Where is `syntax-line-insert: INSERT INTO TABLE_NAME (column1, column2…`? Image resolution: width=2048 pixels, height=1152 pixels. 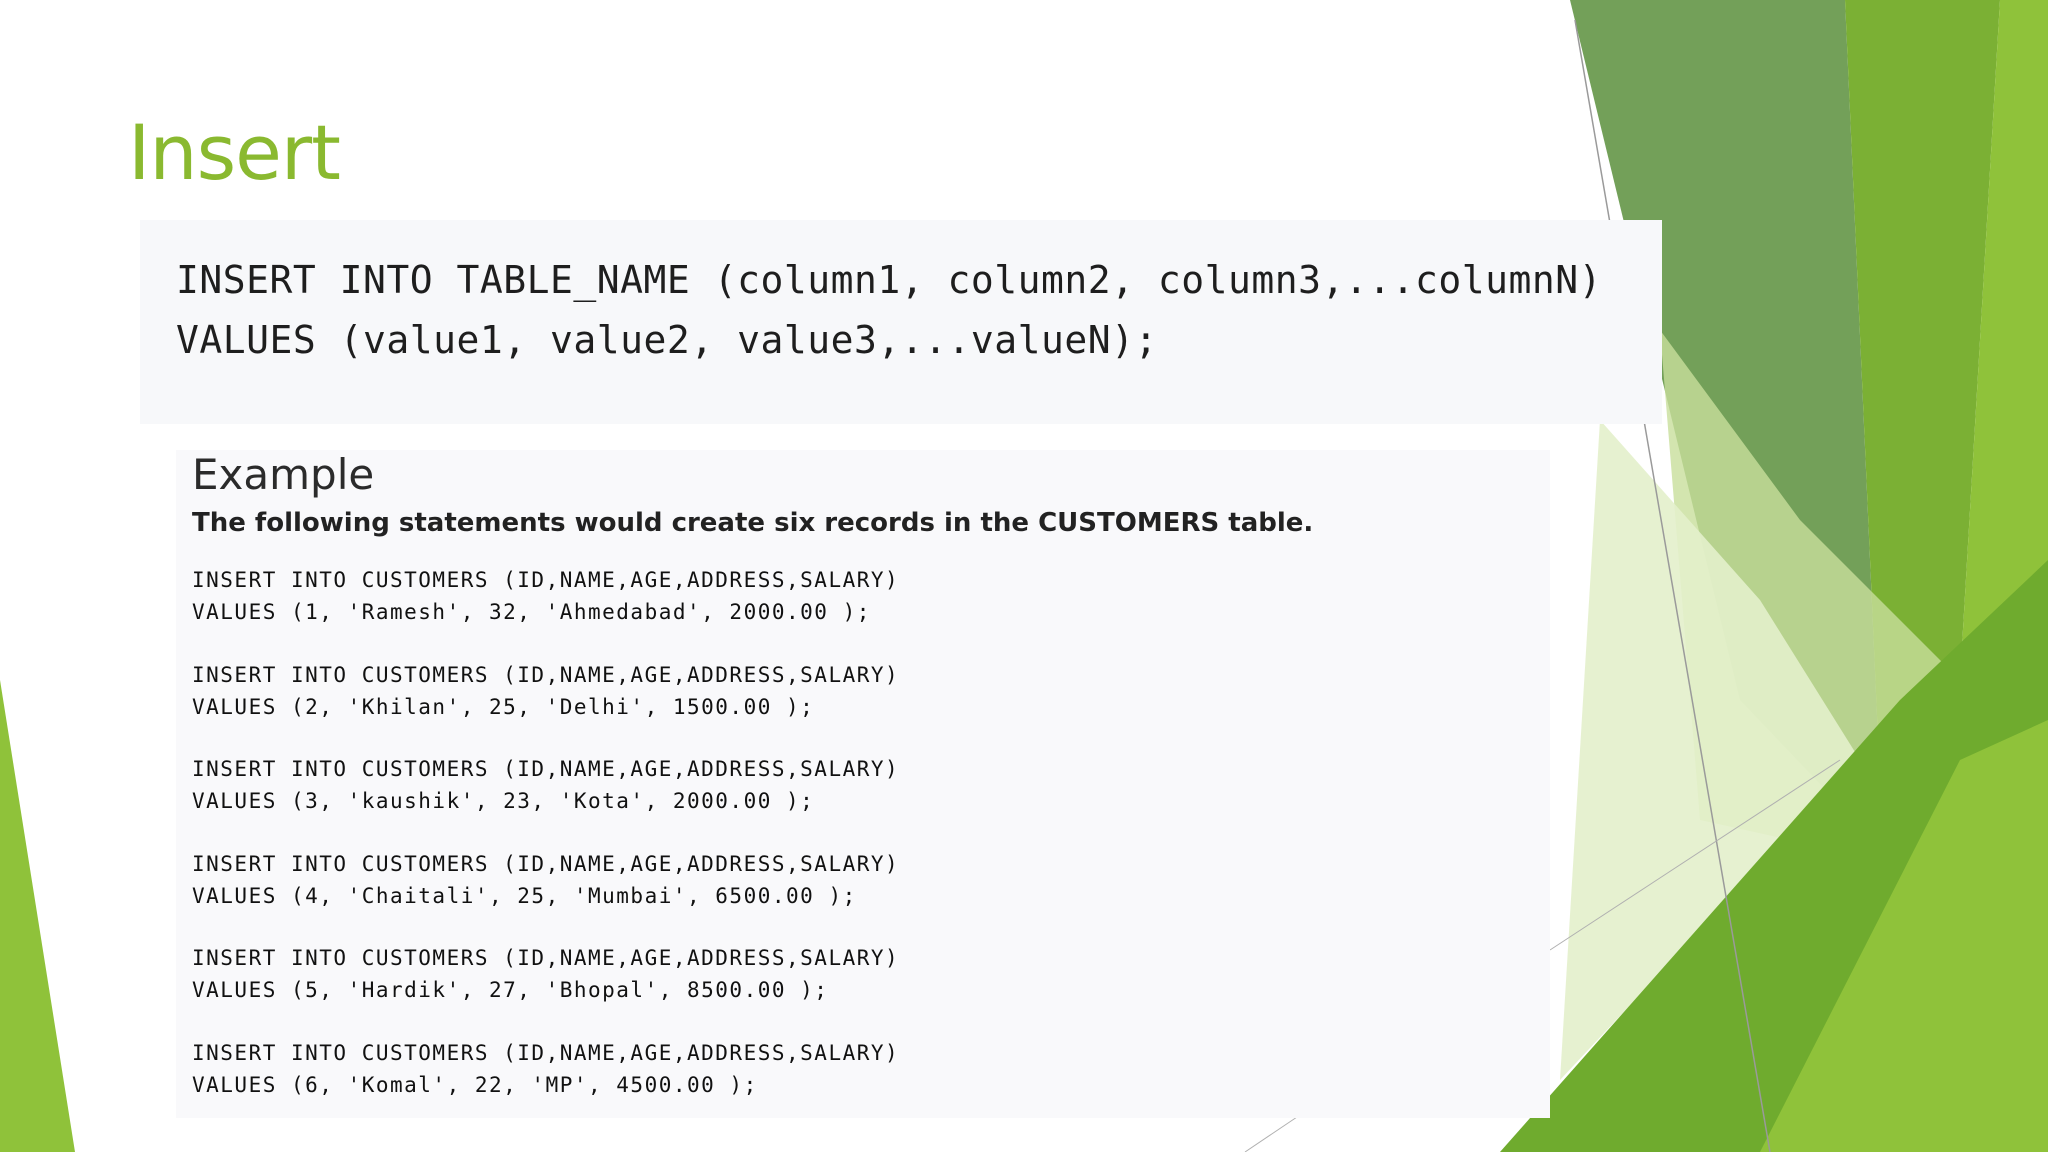
syntax-line-insert: INSERT INTO TABLE_NAME (column1, column2… is located at coordinates (889, 280).